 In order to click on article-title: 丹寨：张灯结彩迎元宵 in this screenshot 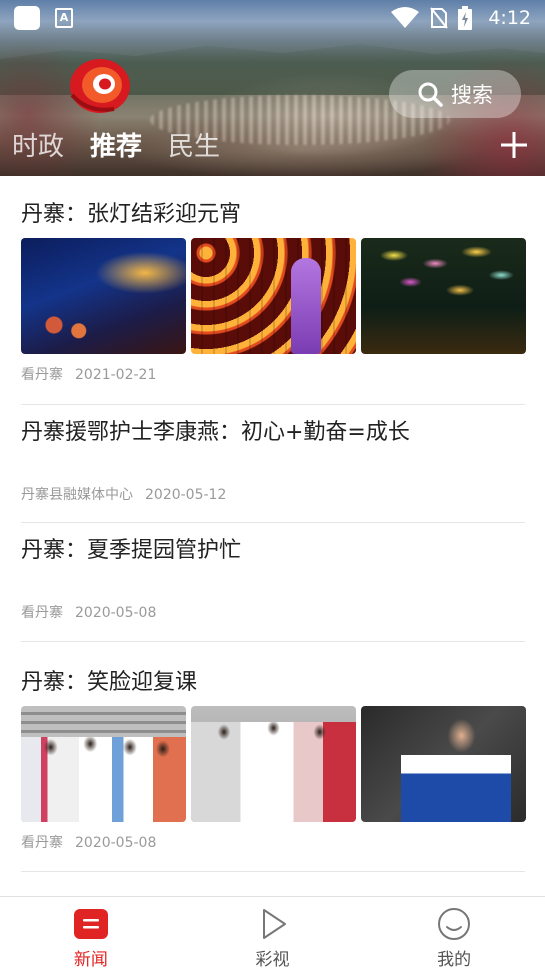, I will do `click(131, 214)`.